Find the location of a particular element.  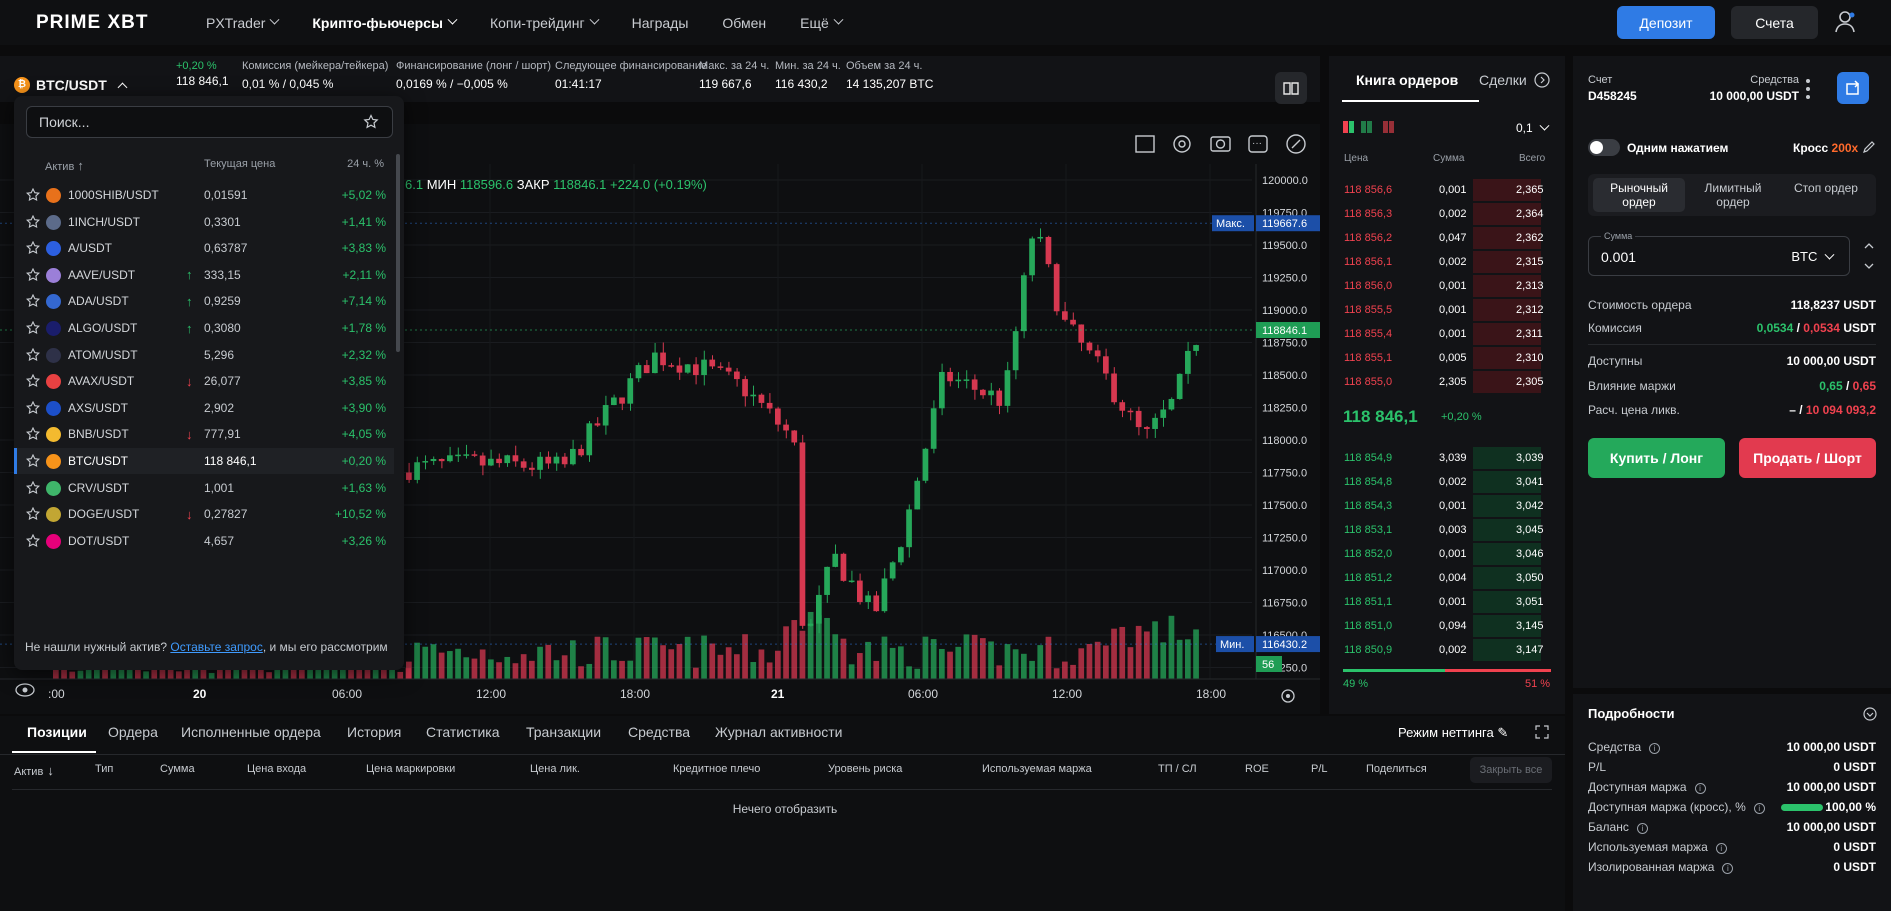

close-all-button: Закрыть все is located at coordinates (1511, 770).